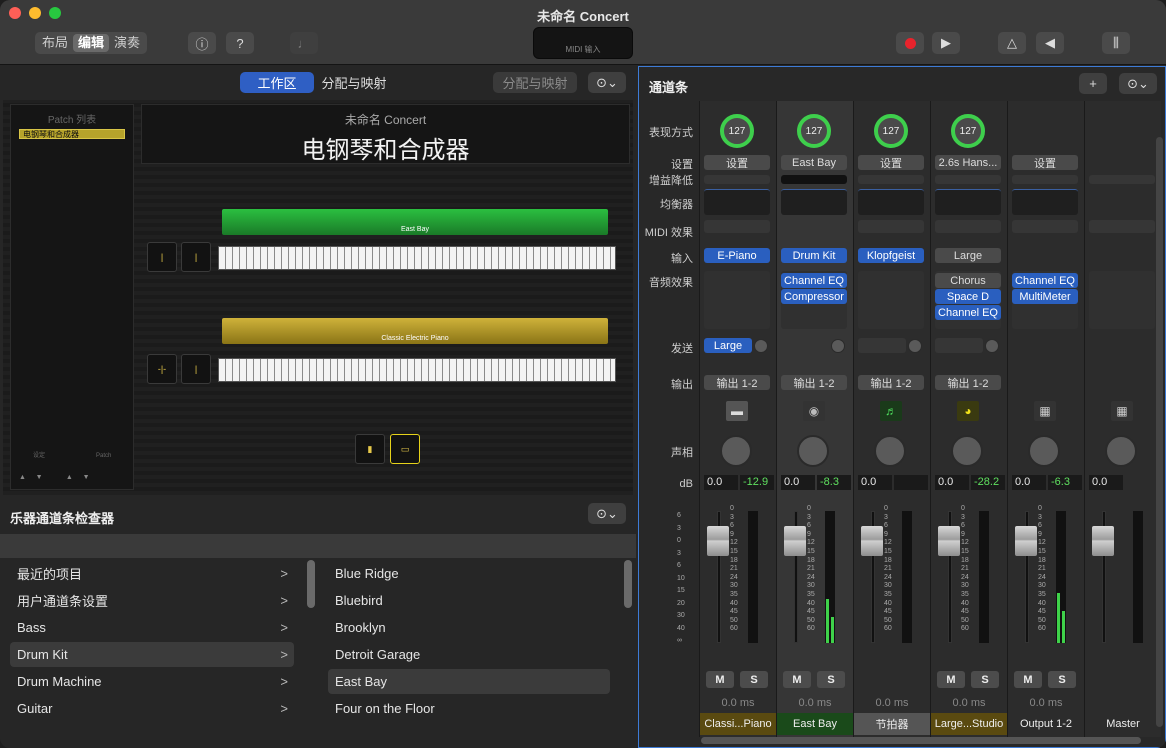 The height and width of the screenshot is (748, 1166). What do you see at coordinates (815, 724) in the screenshot?
I see `strip-name: East Bay` at bounding box center [815, 724].